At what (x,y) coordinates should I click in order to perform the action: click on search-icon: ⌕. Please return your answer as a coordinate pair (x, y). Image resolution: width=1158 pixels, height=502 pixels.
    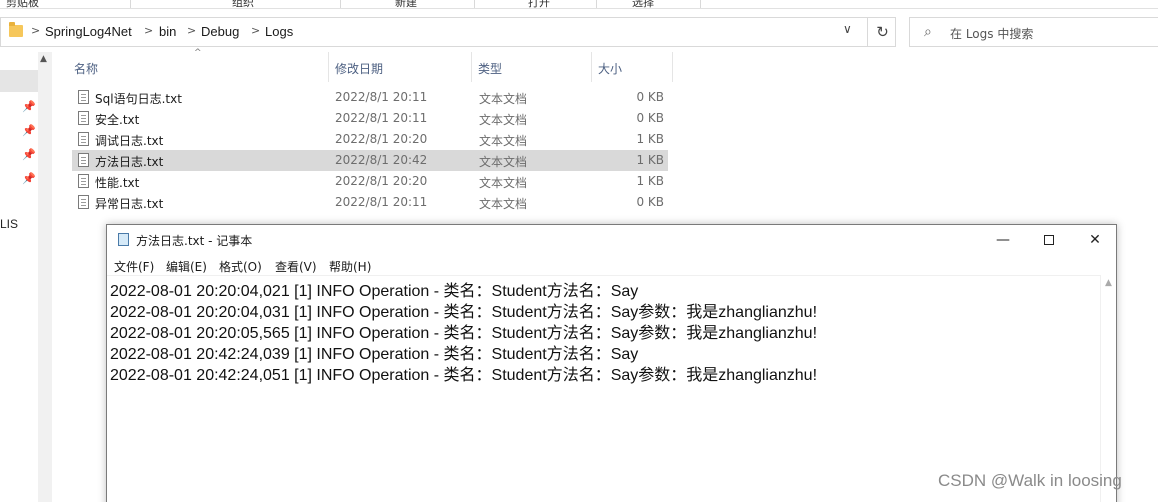
    Looking at the image, I should click on (928, 32).